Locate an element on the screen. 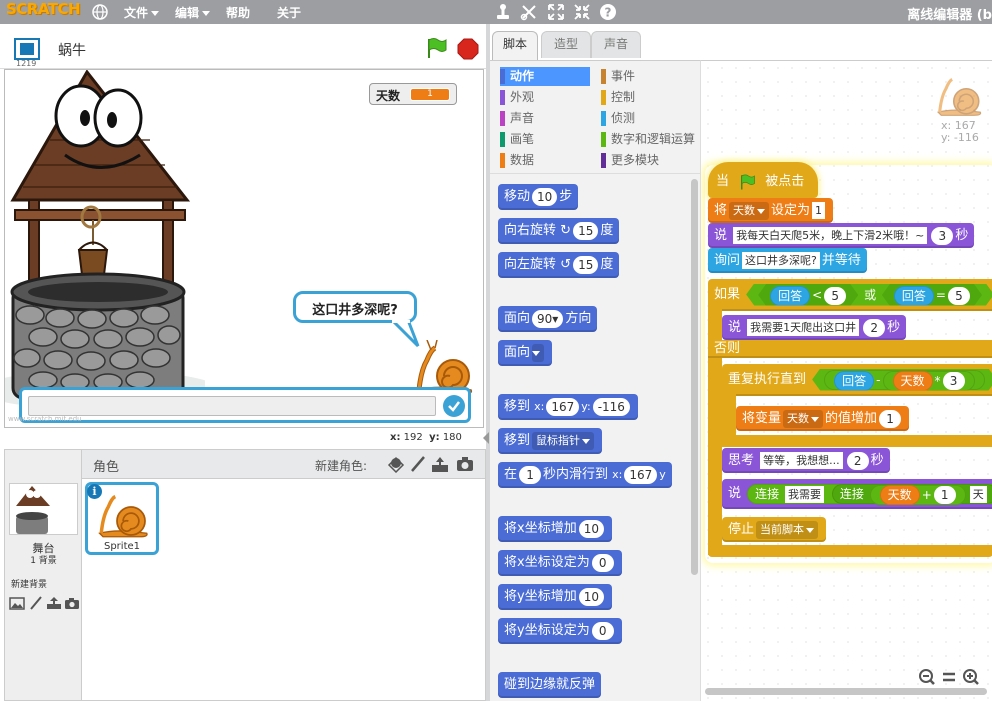 Image resolution: width=992 pixels, height=701 pixels. block-input: 2 is located at coordinates (874, 327).